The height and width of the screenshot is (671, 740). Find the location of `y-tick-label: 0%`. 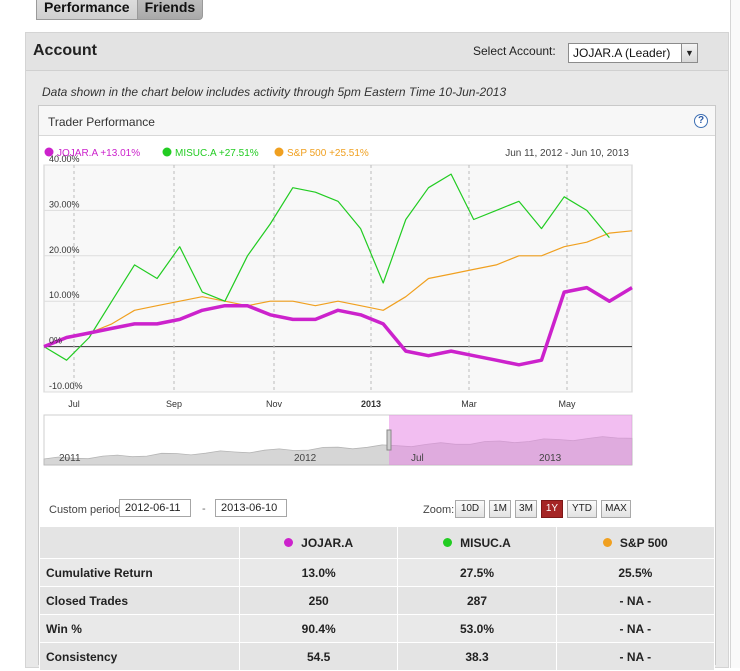

y-tick-label: 0% is located at coordinates (55, 341).